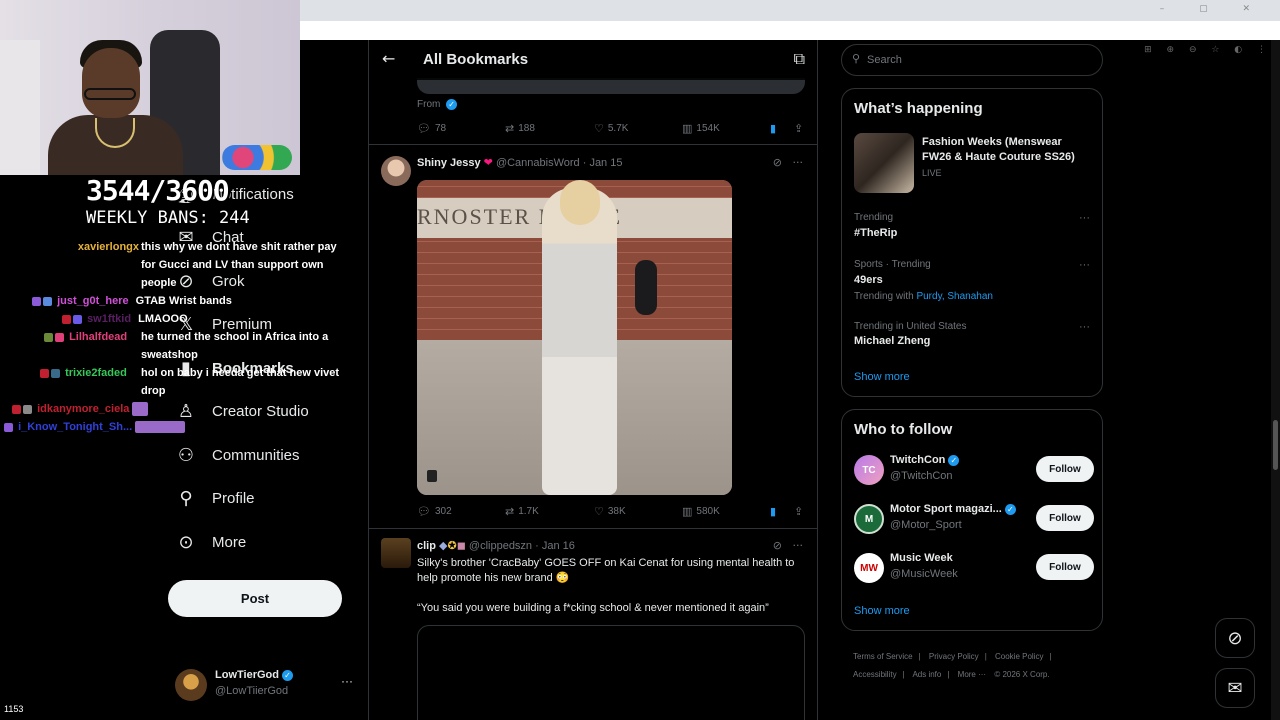 The height and width of the screenshot is (720, 1280). What do you see at coordinates (974, 570) in the screenshot?
I see `follow-suggestion: MW Music Week @MusicWeek Follow` at bounding box center [974, 570].